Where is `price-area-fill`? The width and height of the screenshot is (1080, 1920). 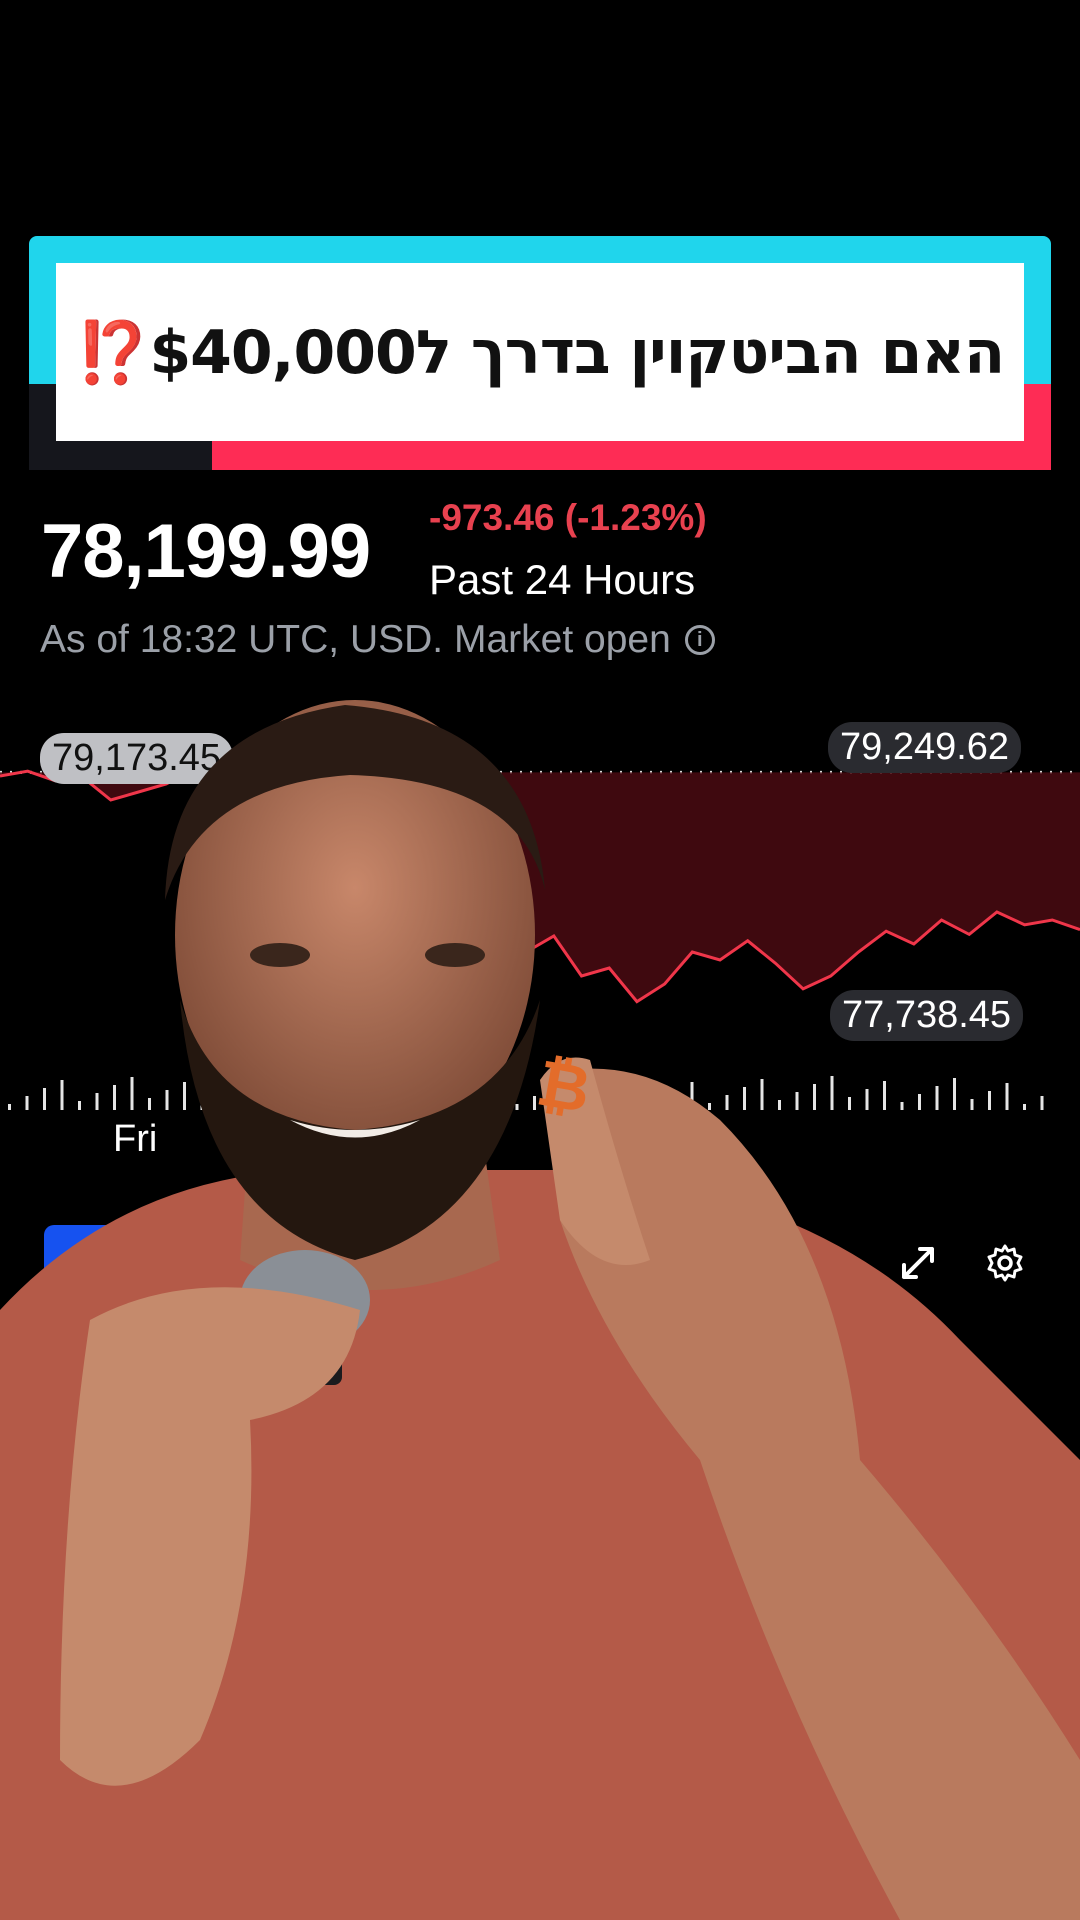 price-area-fill is located at coordinates (540, 885).